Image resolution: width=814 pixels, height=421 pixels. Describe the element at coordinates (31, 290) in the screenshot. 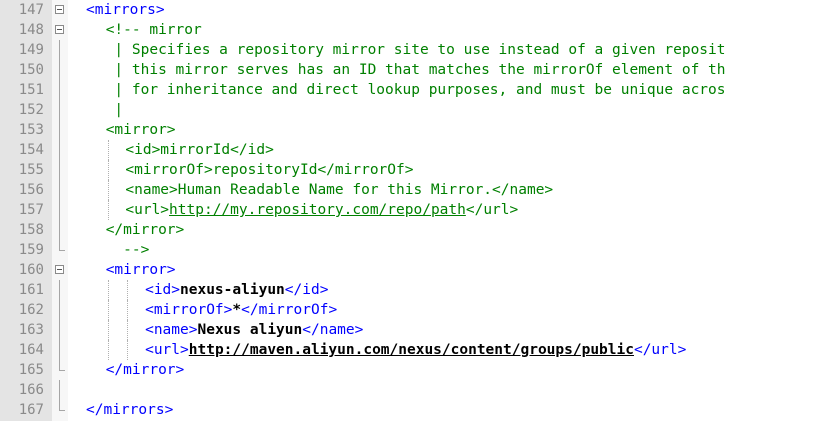

I see `line-number: 161` at that location.